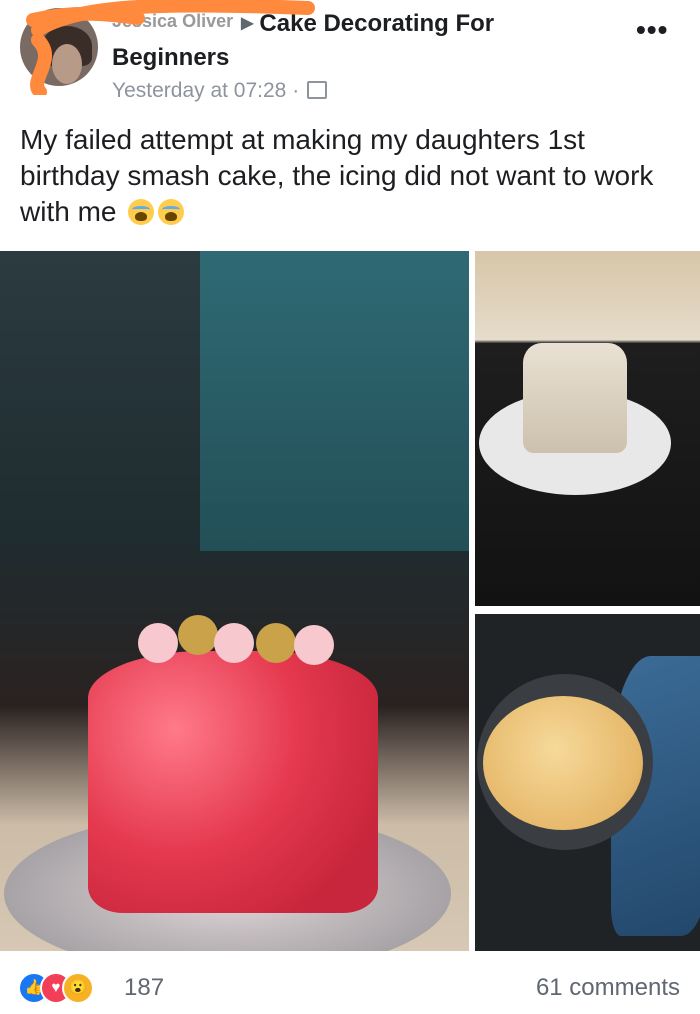 The image size is (700, 1014). I want to click on photo-baked-sponge, so click(587, 782).